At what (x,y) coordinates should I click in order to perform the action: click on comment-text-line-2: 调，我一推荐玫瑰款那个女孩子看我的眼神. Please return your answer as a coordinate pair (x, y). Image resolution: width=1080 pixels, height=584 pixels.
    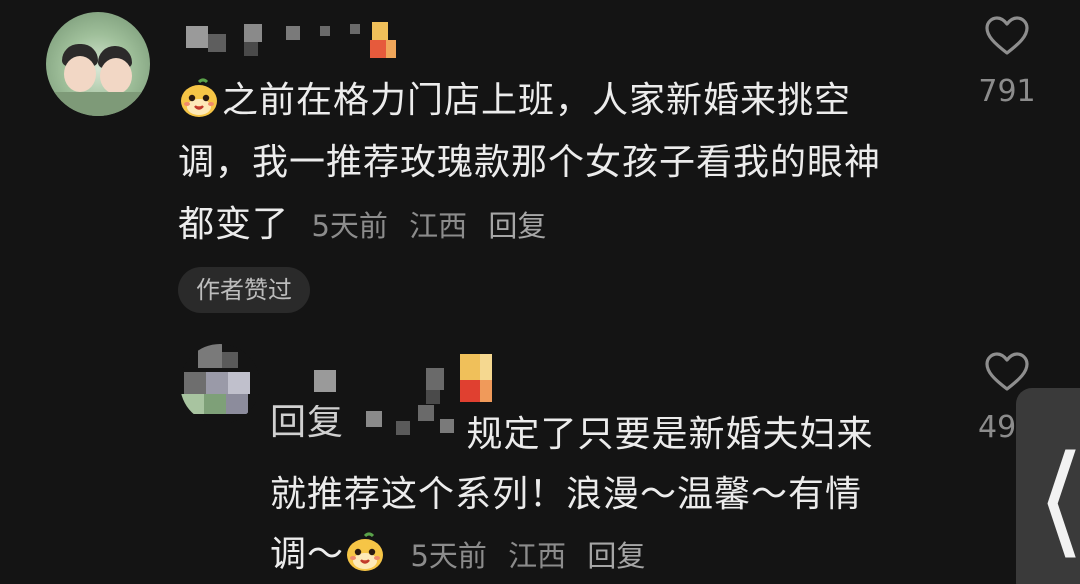
    Looking at the image, I should click on (530, 162).